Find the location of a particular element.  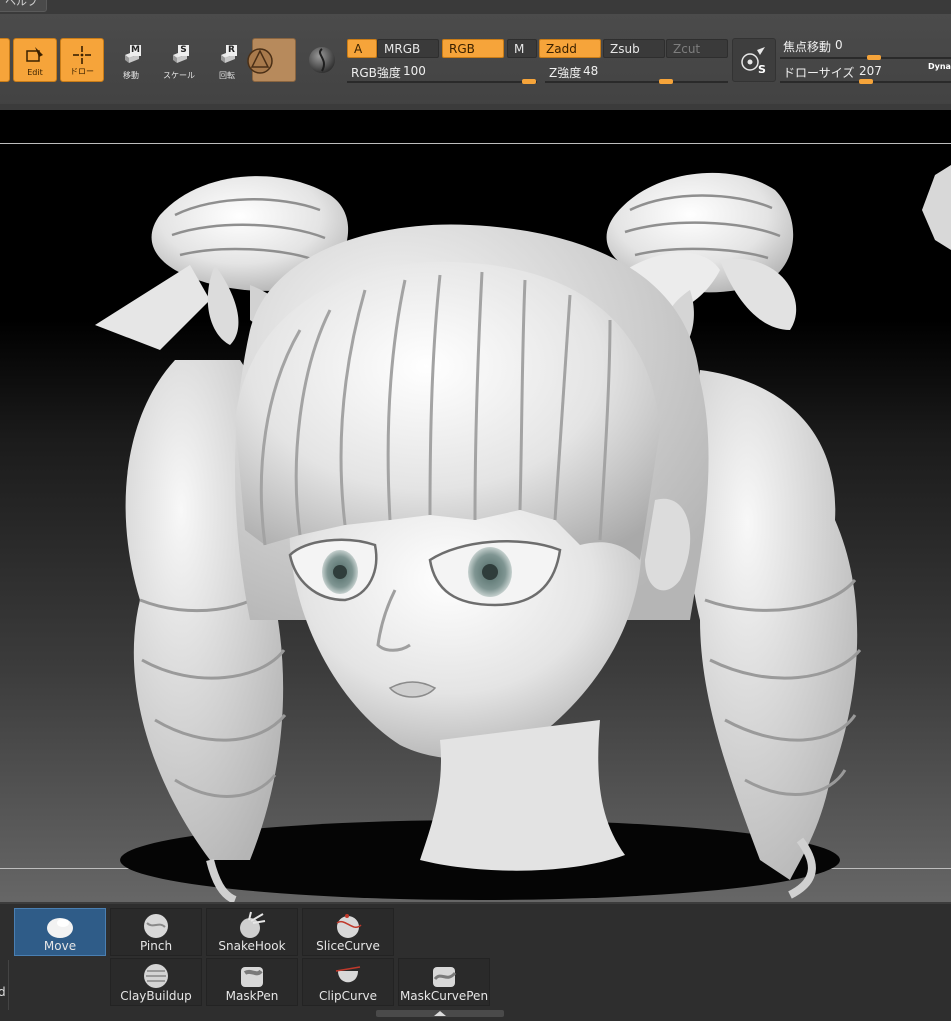

focal-shift-value: 0 is located at coordinates (839, 45).